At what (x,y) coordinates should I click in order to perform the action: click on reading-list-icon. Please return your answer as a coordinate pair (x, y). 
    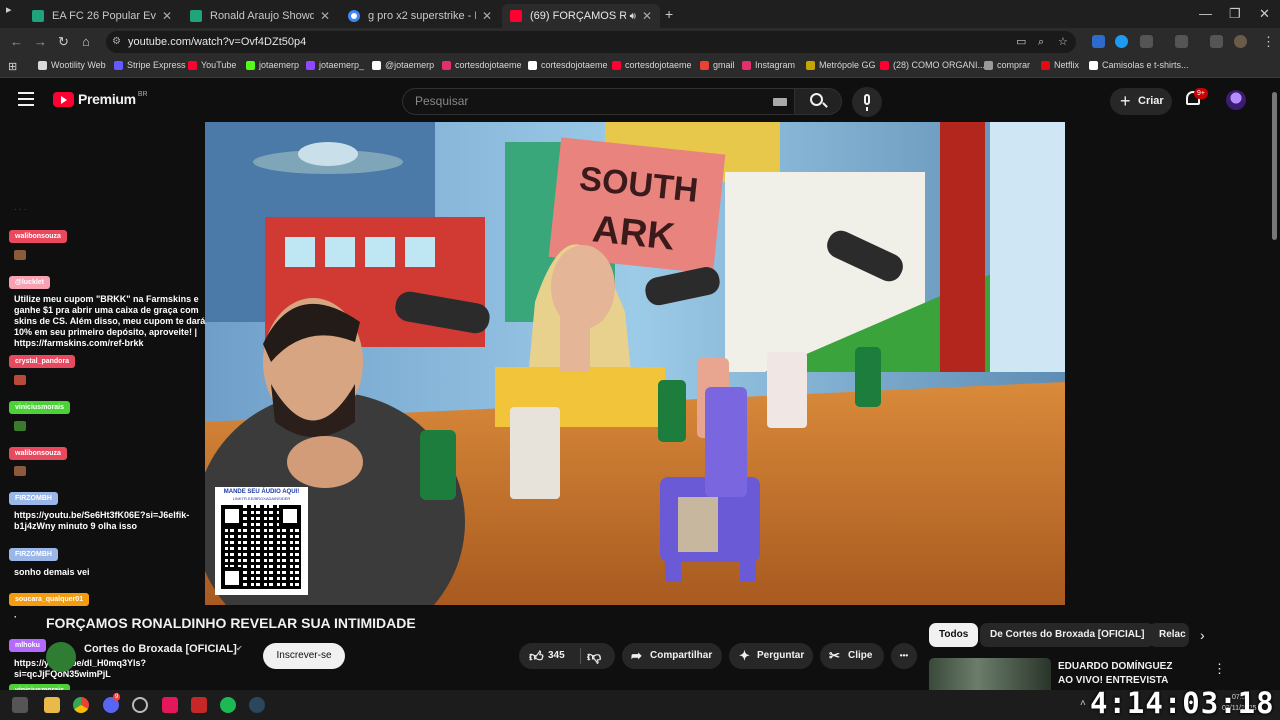
    Looking at the image, I should click on (1216, 41).